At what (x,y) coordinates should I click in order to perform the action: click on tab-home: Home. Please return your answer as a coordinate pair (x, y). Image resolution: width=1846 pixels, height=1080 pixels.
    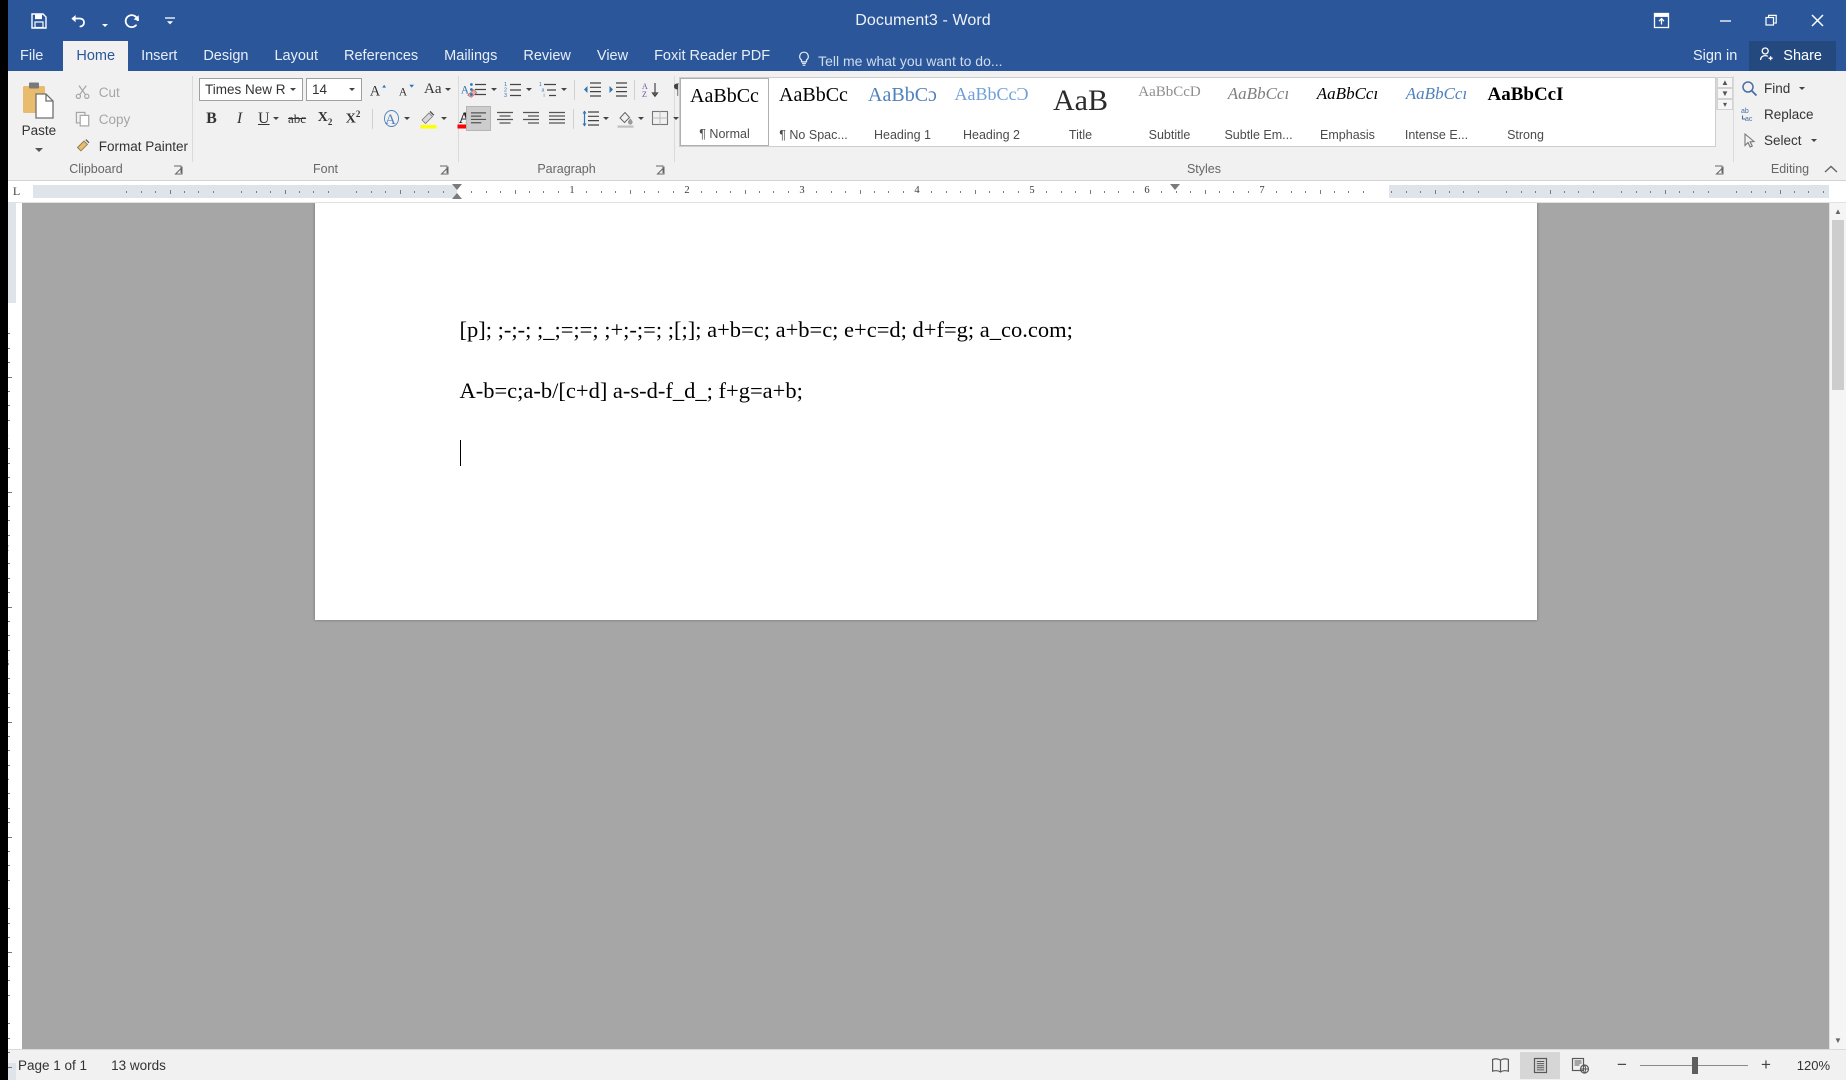
    Looking at the image, I should click on (96, 56).